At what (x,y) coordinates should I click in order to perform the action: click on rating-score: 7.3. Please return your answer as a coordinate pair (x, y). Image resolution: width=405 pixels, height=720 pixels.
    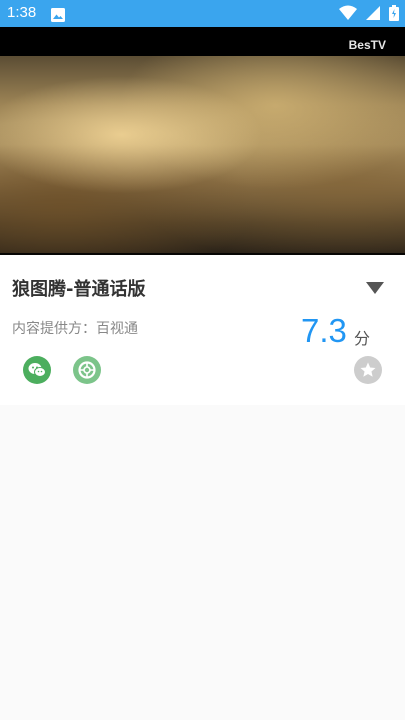
    Looking at the image, I should click on (324, 330).